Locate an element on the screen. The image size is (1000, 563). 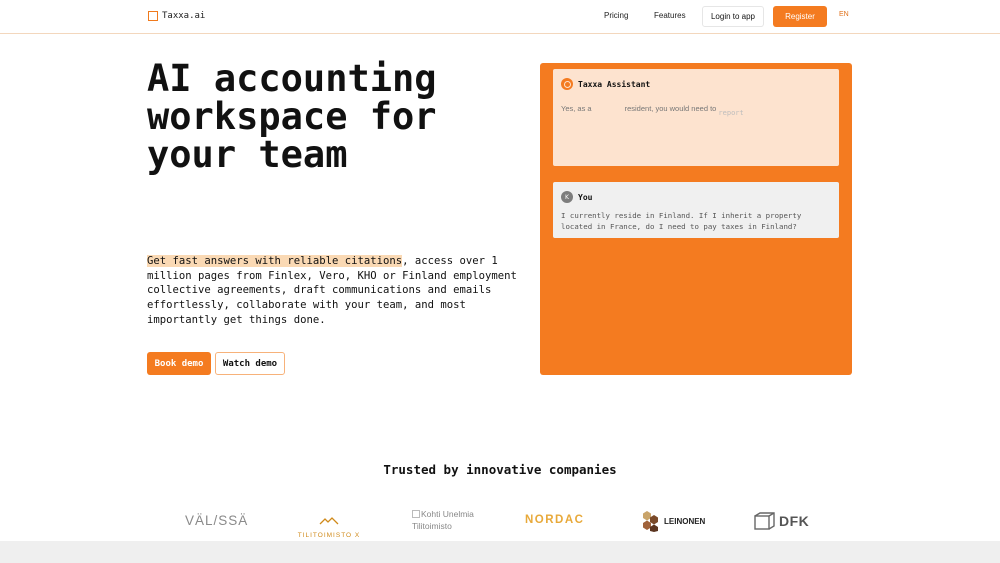
broken-image-icon is located at coordinates (416, 514).